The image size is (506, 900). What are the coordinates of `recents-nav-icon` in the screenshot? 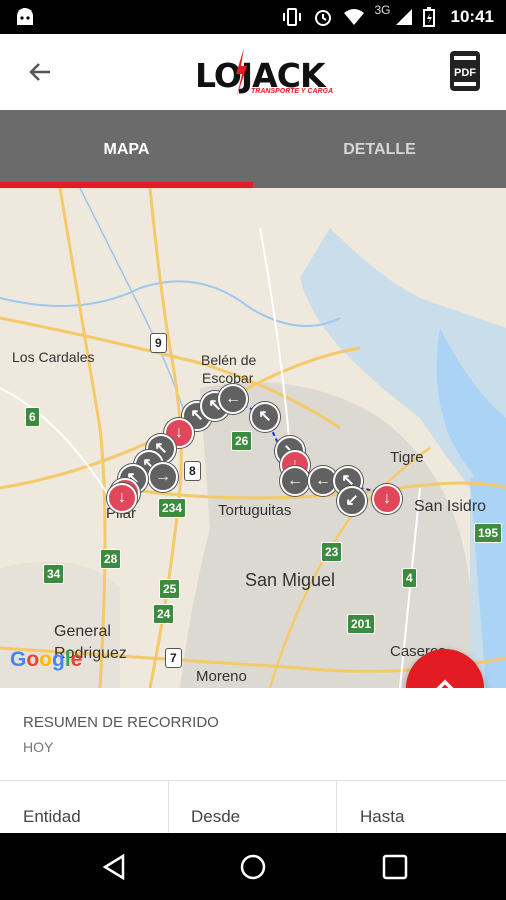 It's located at (395, 867).